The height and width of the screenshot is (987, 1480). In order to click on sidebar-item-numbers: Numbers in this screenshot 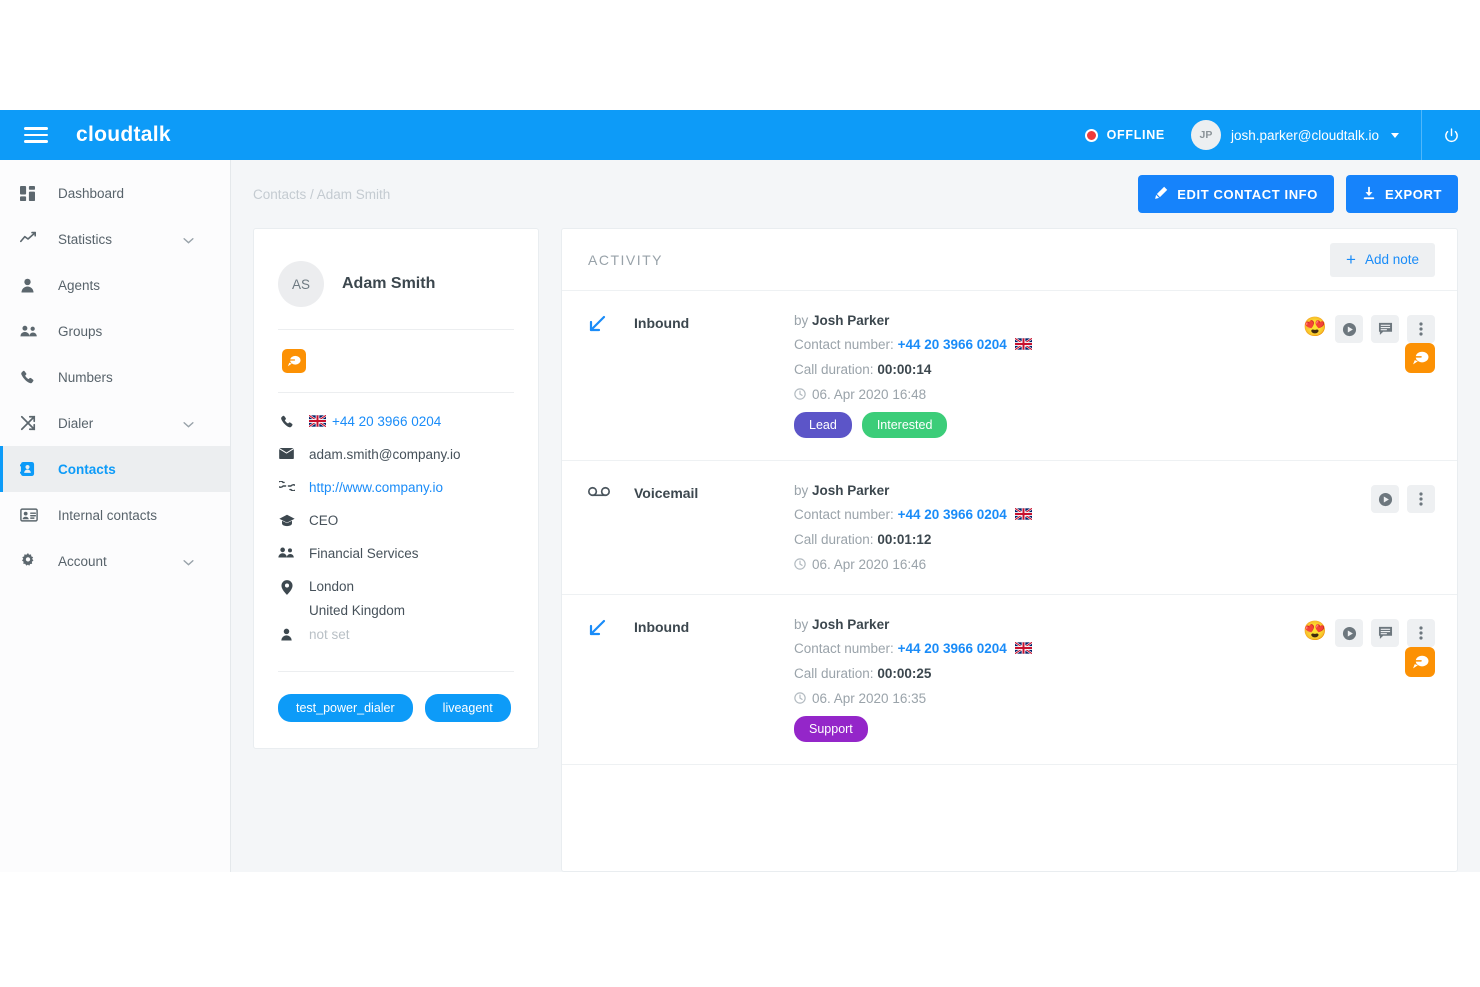, I will do `click(115, 377)`.